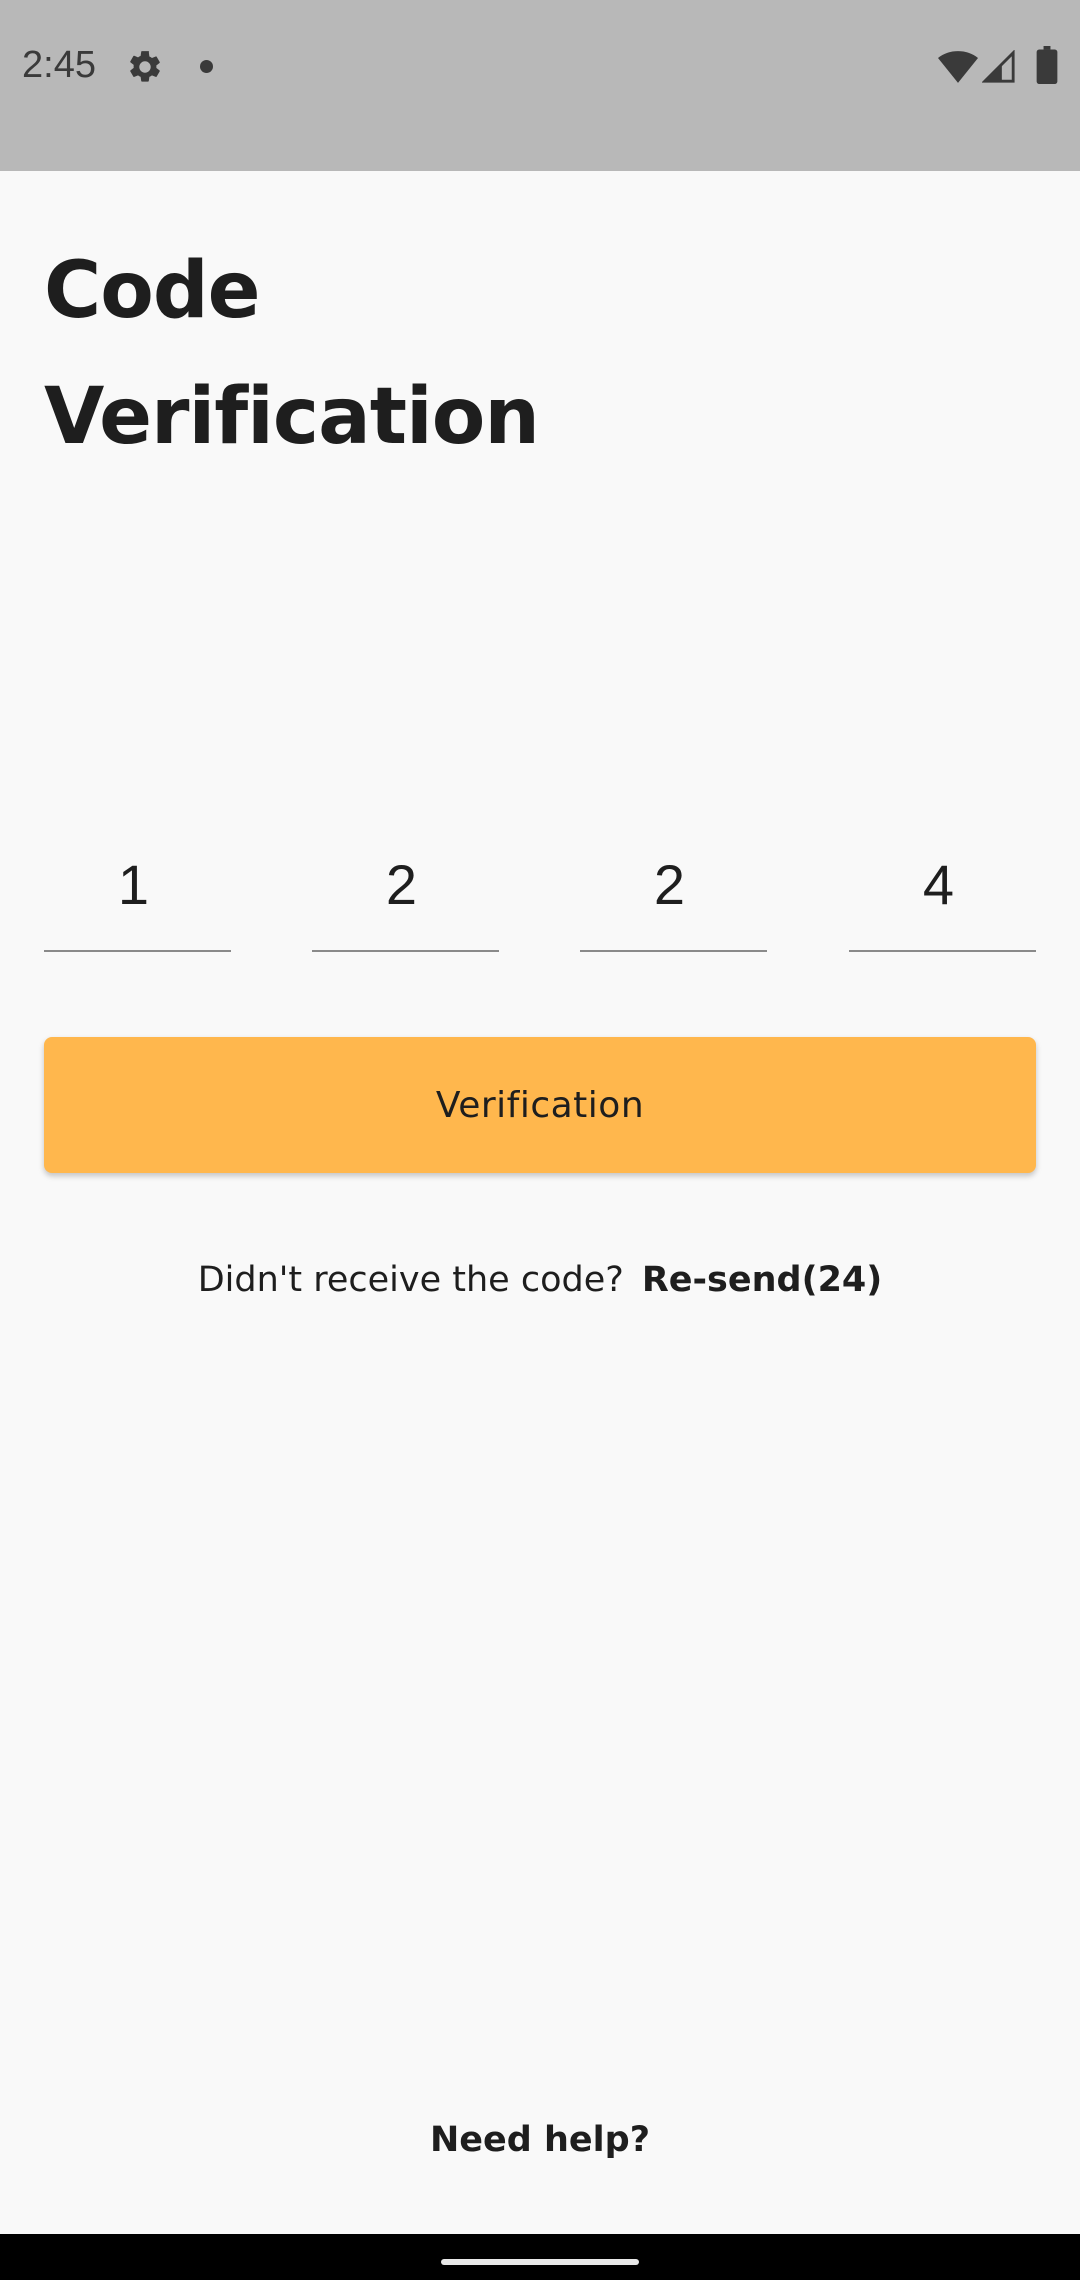  I want to click on verification-button-label: Verification, so click(540, 1105).